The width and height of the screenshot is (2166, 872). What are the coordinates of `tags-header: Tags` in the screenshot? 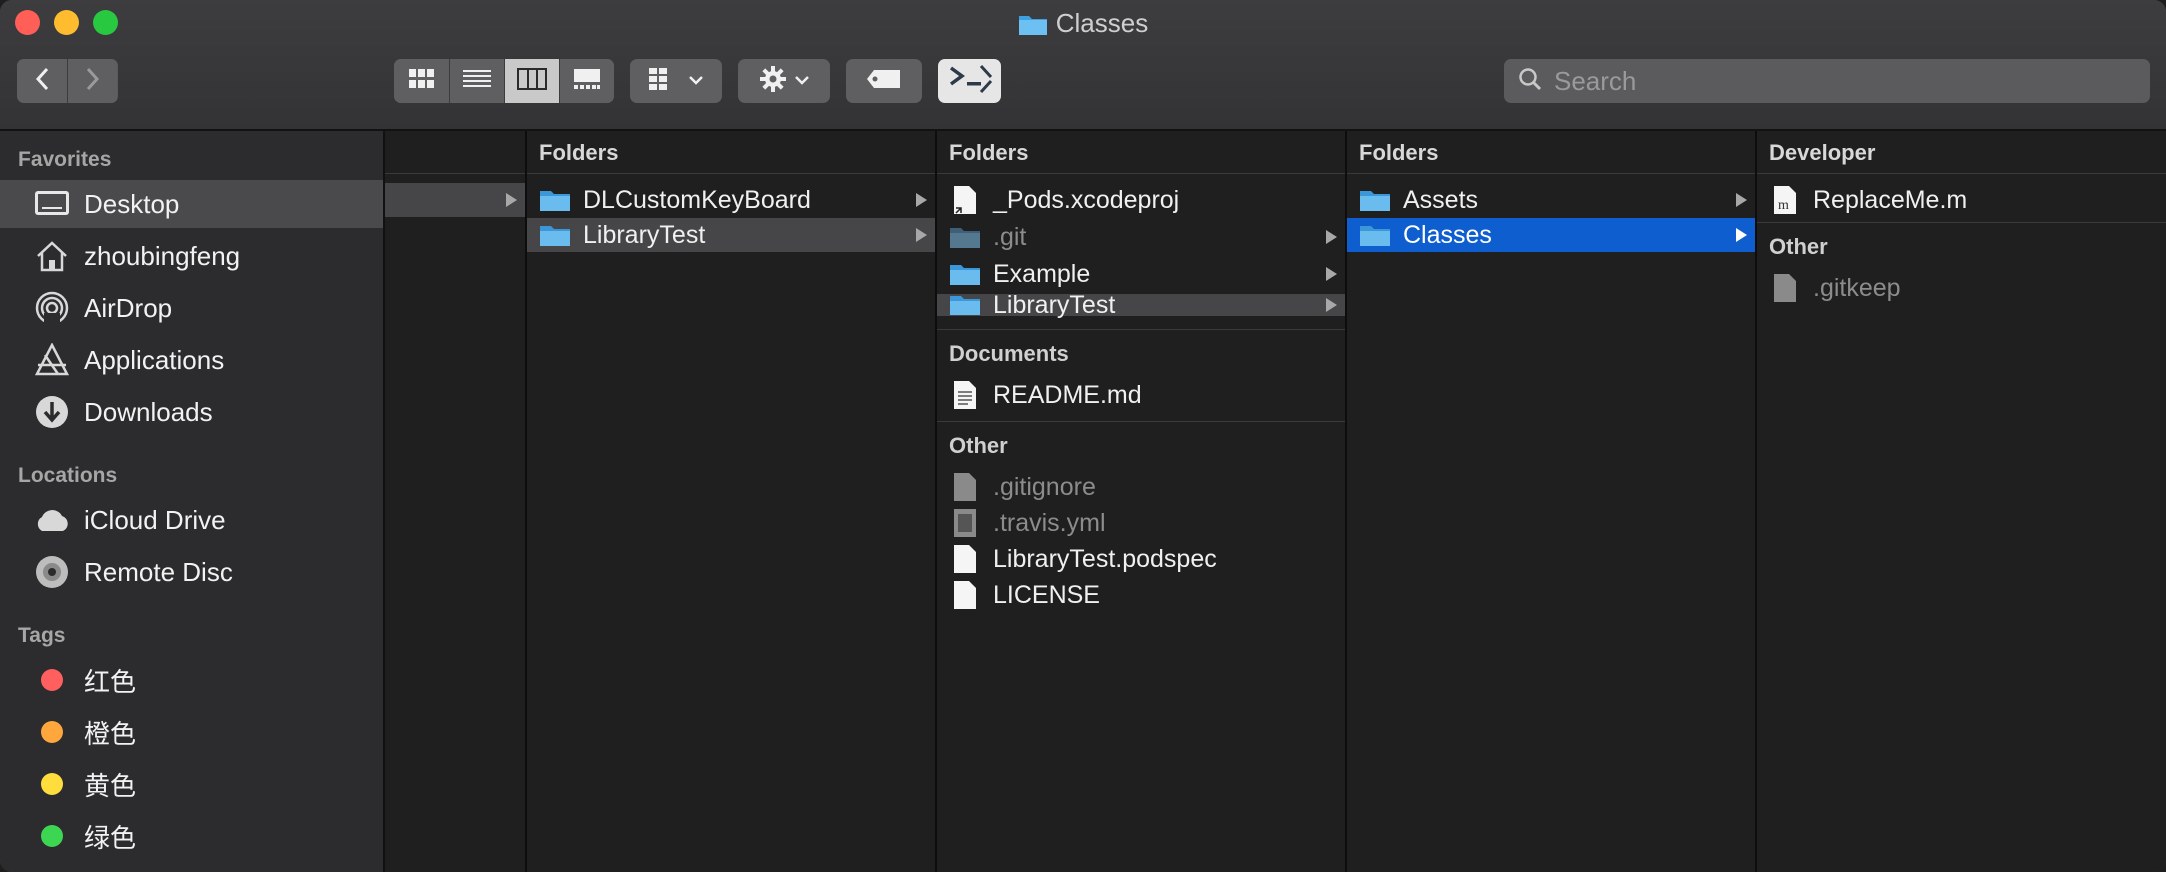 It's located at (42, 635).